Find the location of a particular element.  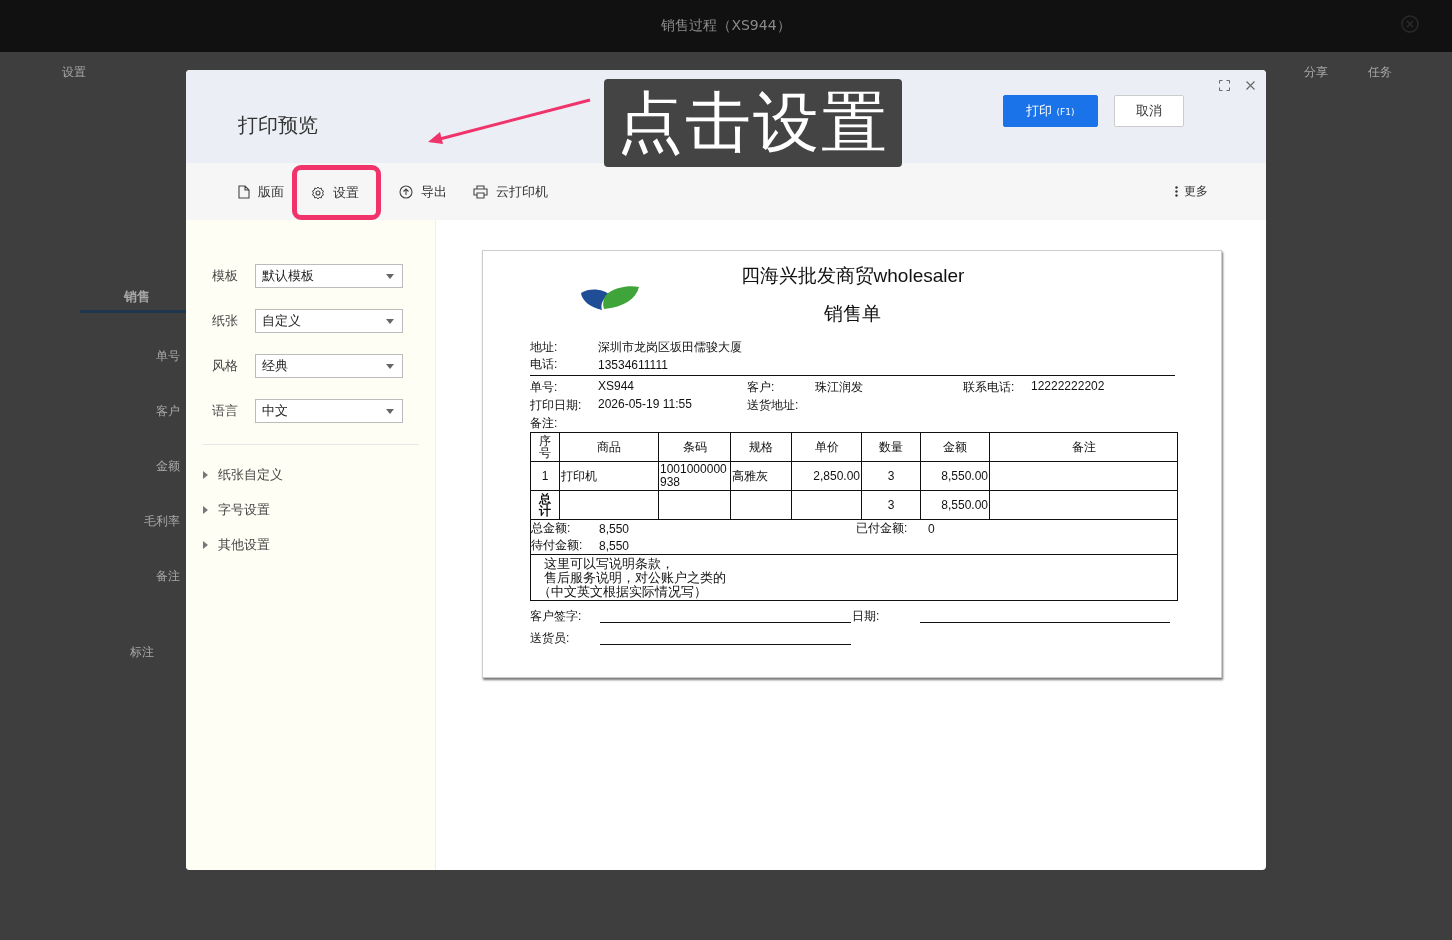

settings-button: 设置 is located at coordinates (74, 72).